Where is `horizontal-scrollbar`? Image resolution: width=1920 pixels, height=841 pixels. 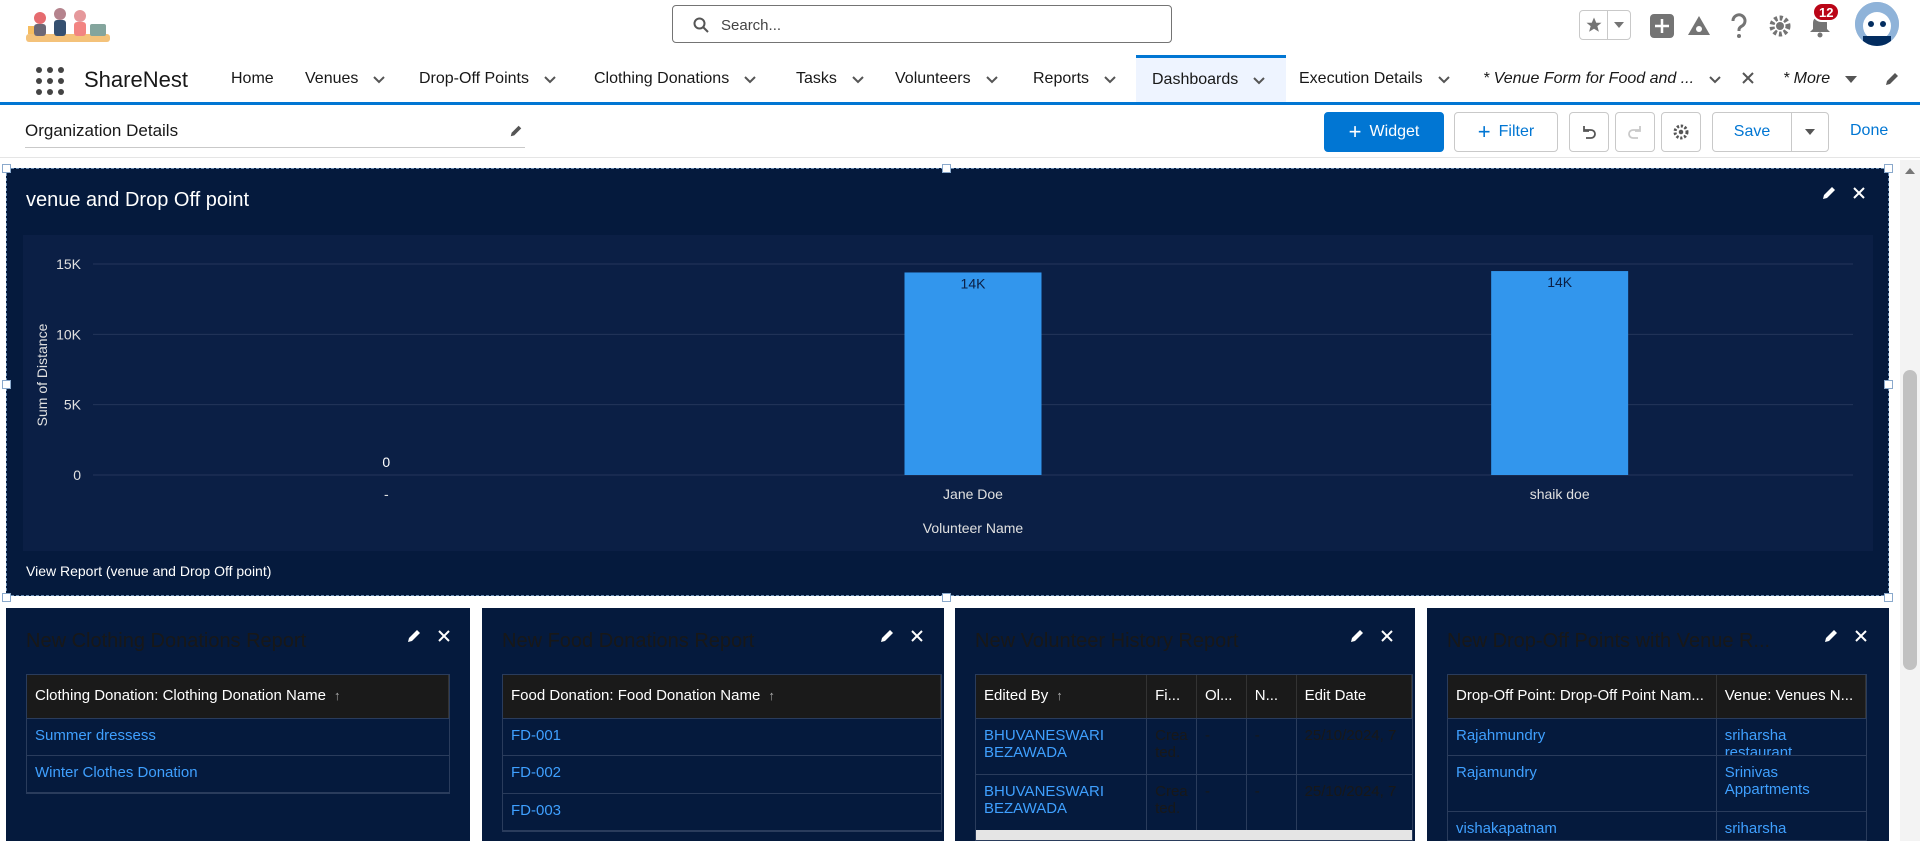
horizontal-scrollbar is located at coordinates (1194, 835).